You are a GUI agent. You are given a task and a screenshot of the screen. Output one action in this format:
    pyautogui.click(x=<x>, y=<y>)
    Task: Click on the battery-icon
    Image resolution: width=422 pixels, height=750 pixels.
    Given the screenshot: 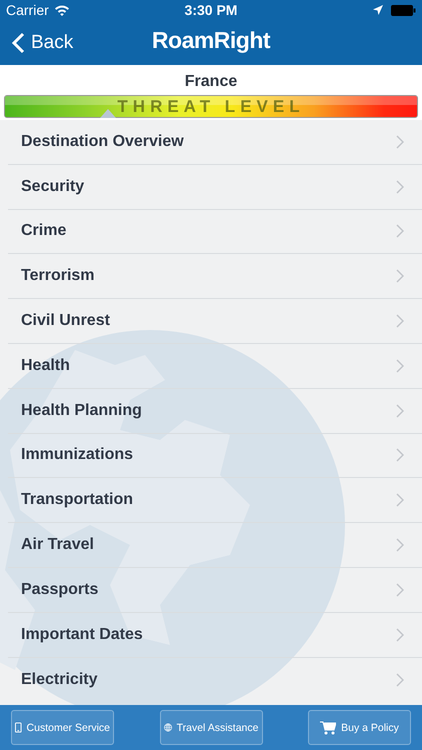 What is the action you would take?
    pyautogui.click(x=403, y=10)
    